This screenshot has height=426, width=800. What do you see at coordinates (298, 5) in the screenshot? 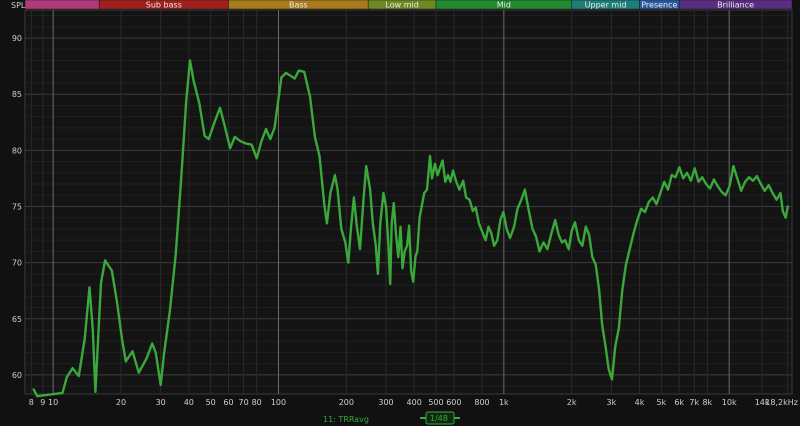
I see `band-label-2: Bass` at bounding box center [298, 5].